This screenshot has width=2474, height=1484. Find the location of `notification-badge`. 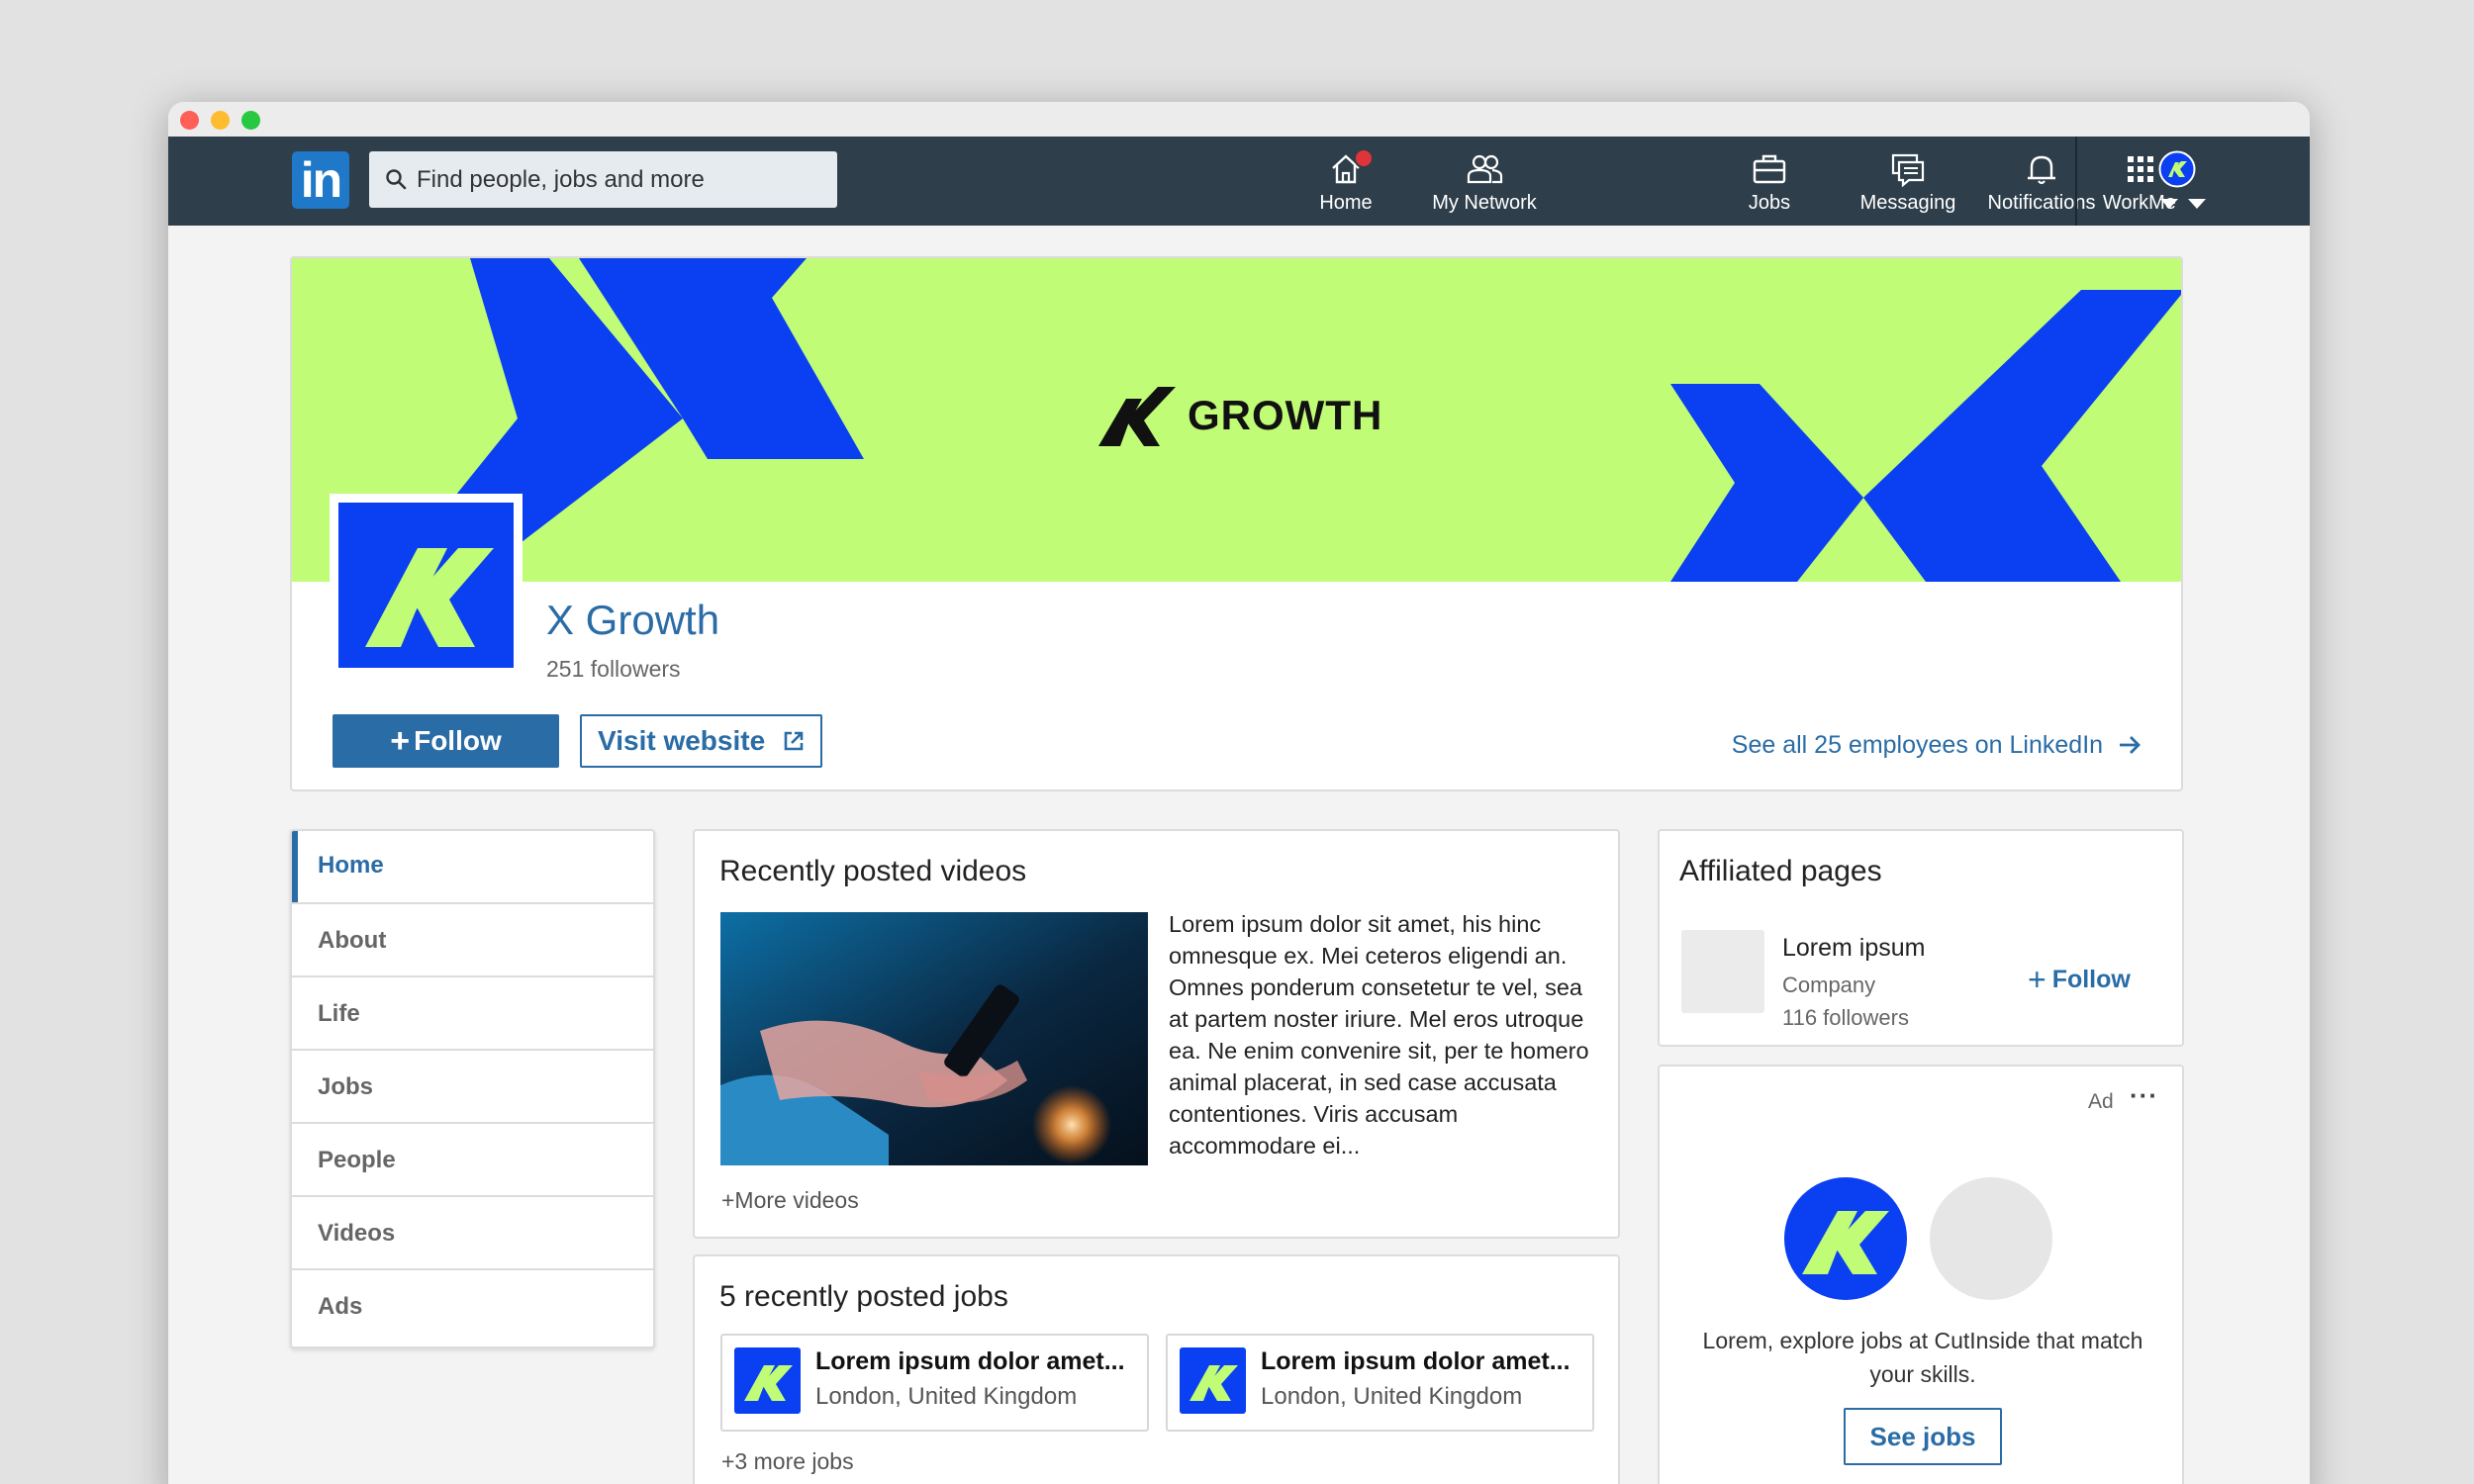

notification-badge is located at coordinates (1364, 158).